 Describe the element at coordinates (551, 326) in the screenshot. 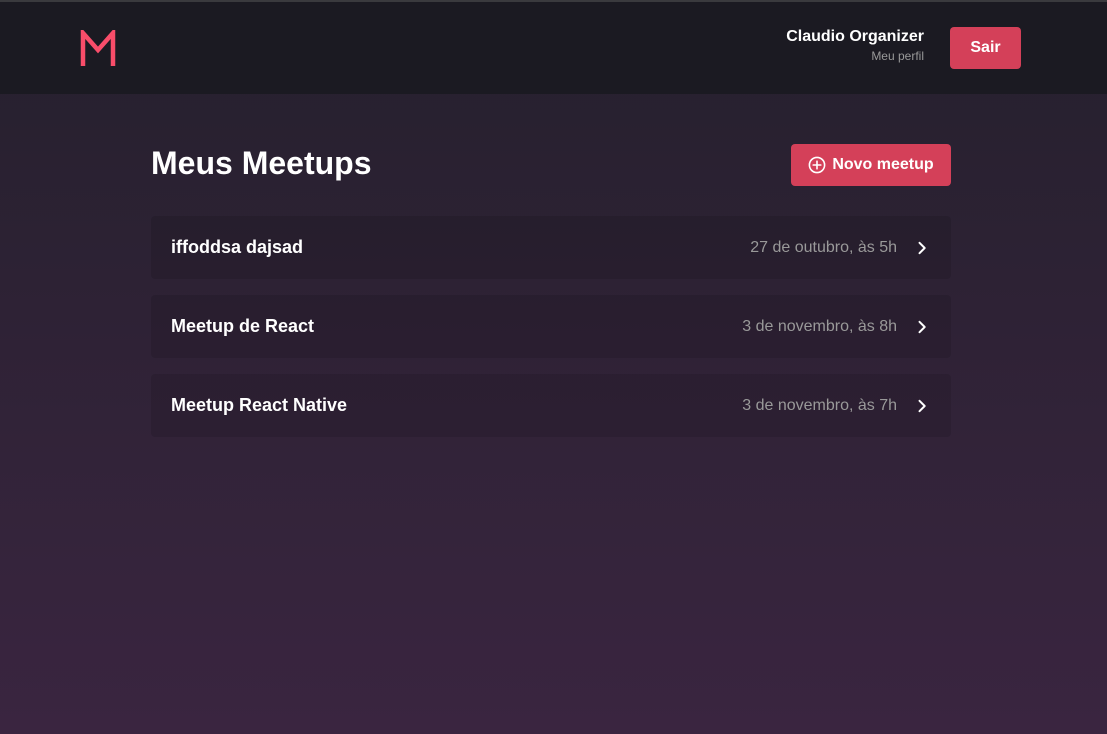

I see `meetup-row: Meetup de React 3 de novembro, às 8h` at that location.